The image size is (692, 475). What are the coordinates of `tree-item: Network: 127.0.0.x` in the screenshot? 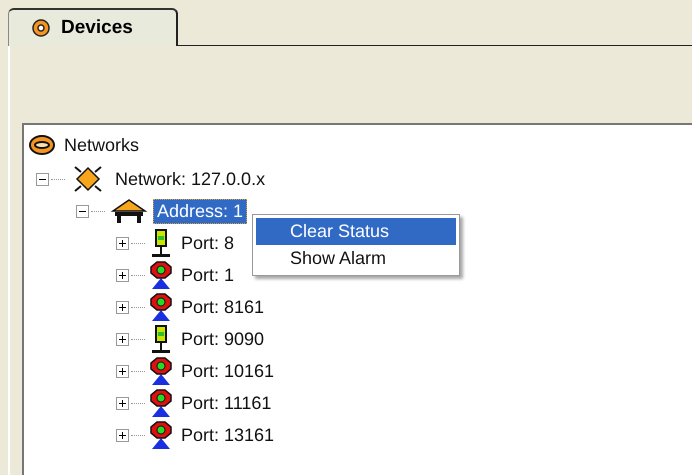 It's located at (190, 179).